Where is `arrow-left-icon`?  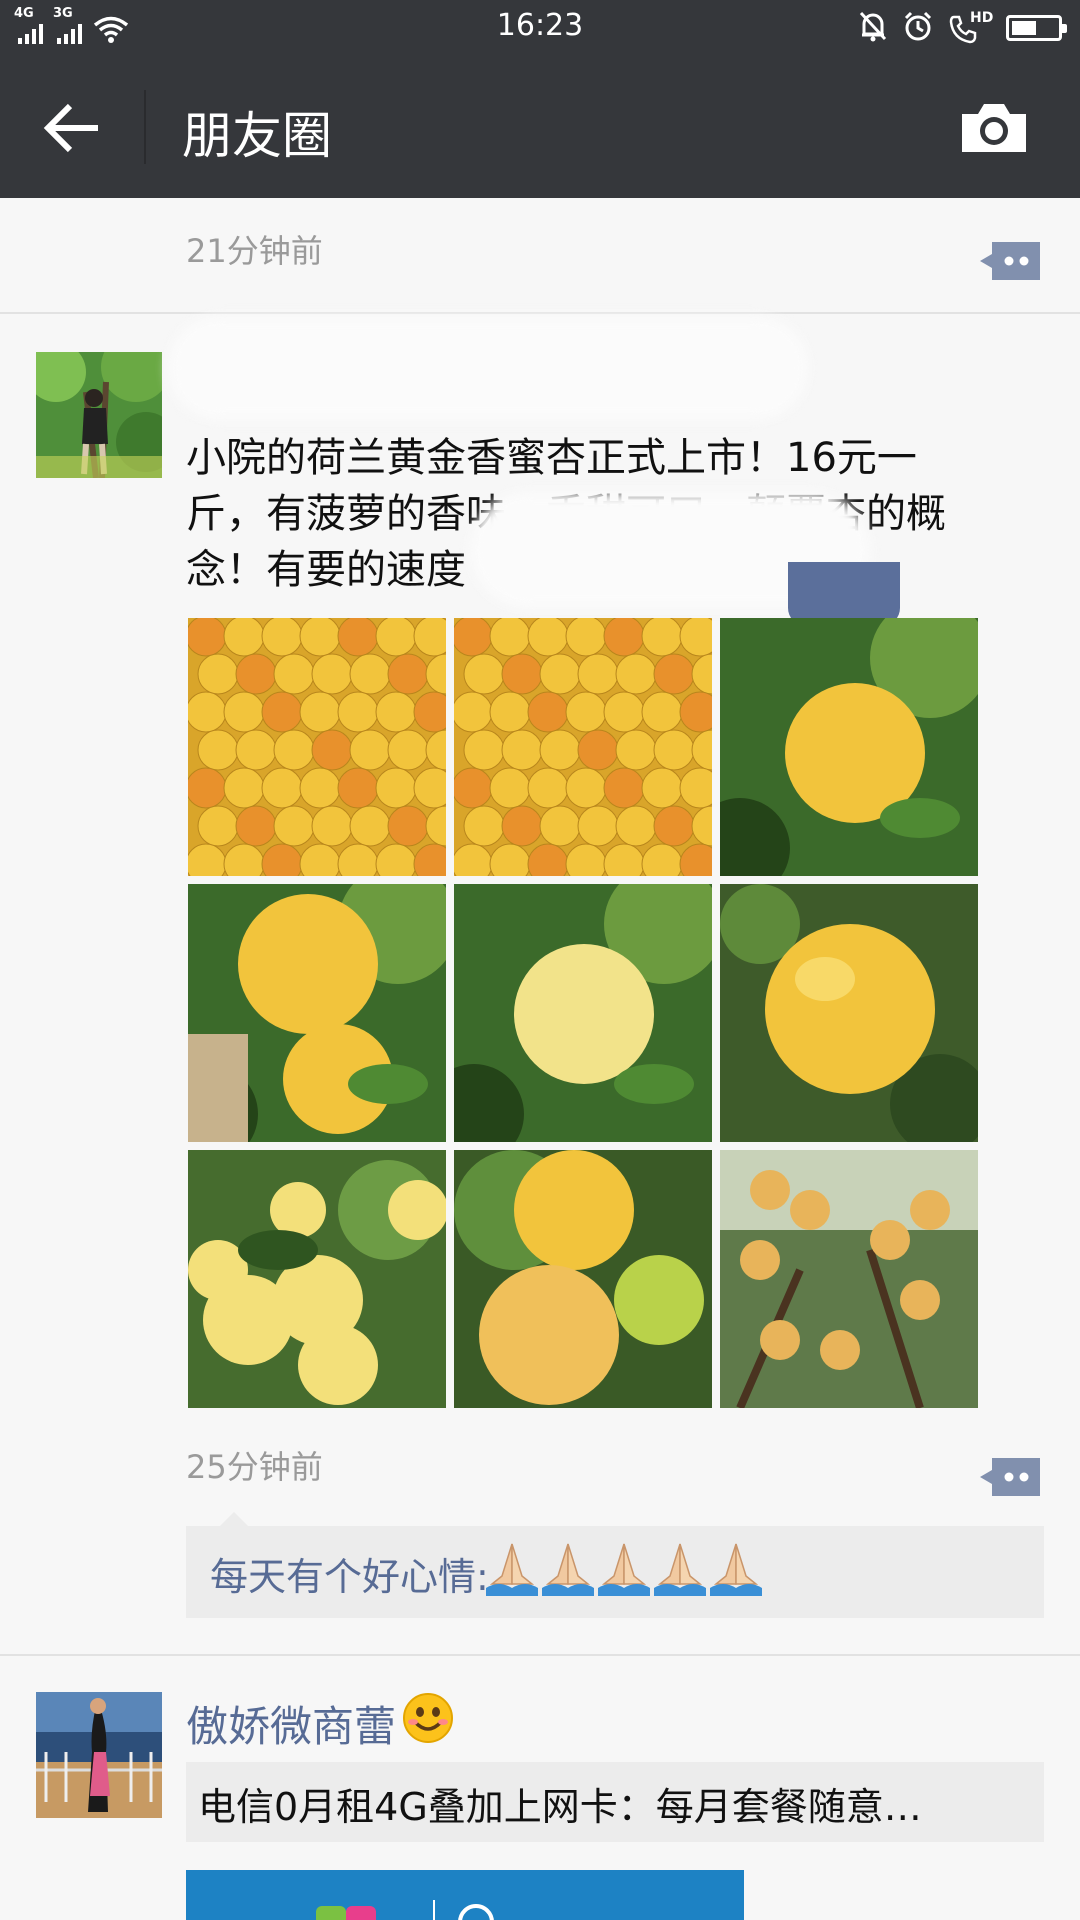 arrow-left-icon is located at coordinates (73, 132).